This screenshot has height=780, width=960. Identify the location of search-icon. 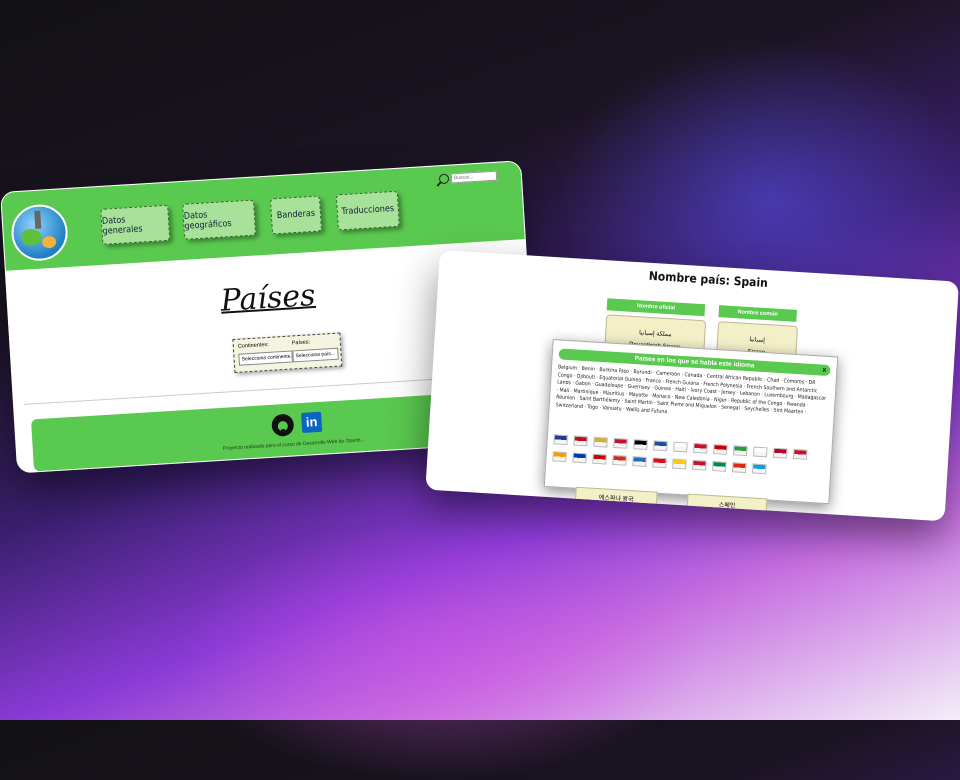
(444, 179).